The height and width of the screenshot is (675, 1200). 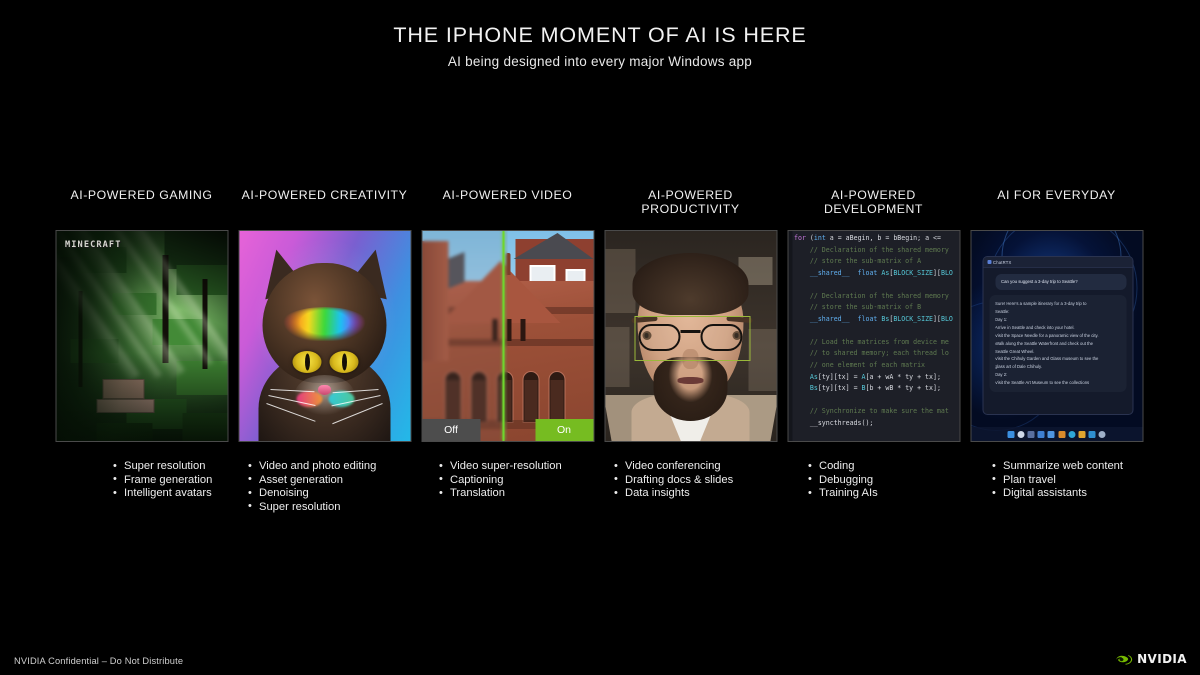 I want to click on column-heading-line-2: DEVELOPMENT, so click(x=873, y=209).